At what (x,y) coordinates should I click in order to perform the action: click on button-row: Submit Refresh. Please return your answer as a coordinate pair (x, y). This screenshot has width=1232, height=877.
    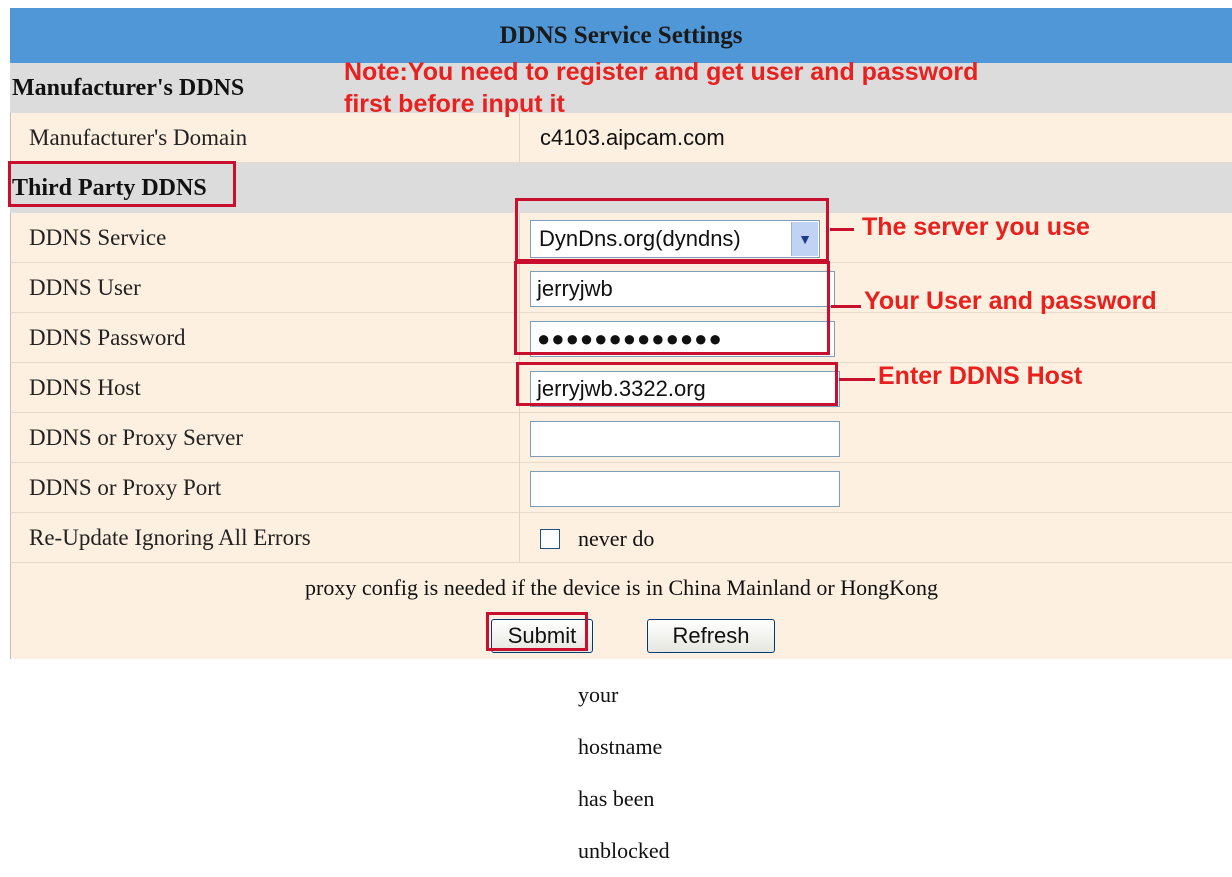
    Looking at the image, I should click on (621, 636).